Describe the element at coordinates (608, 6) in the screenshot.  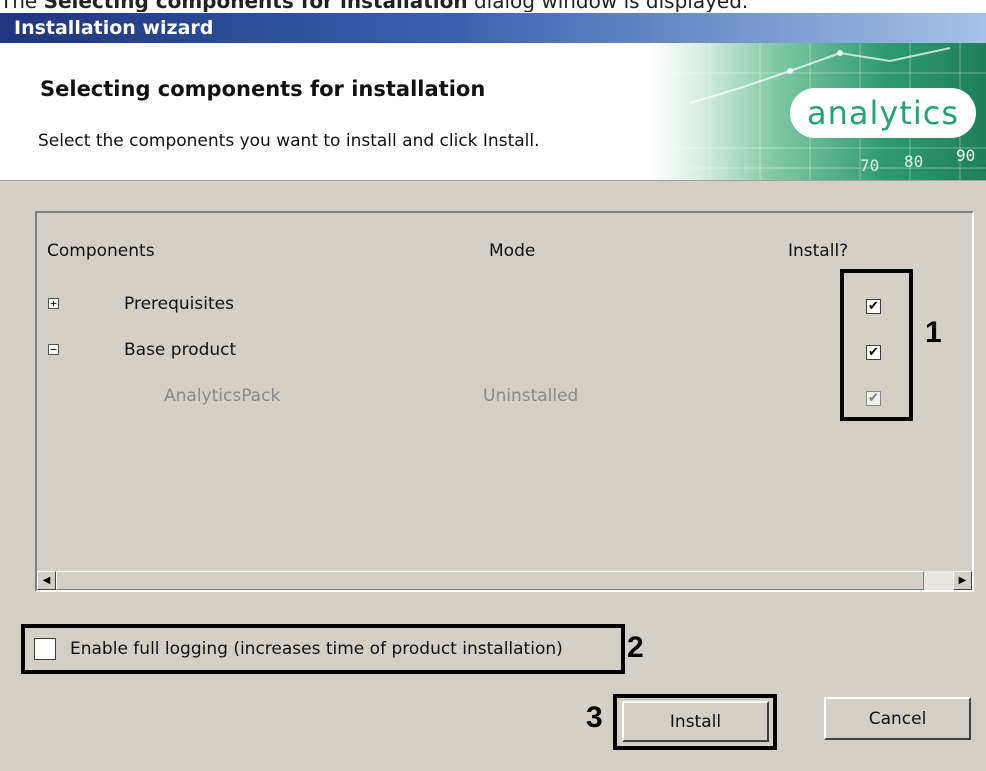
I see `caption-suffix: dialog window is displayed.` at that location.